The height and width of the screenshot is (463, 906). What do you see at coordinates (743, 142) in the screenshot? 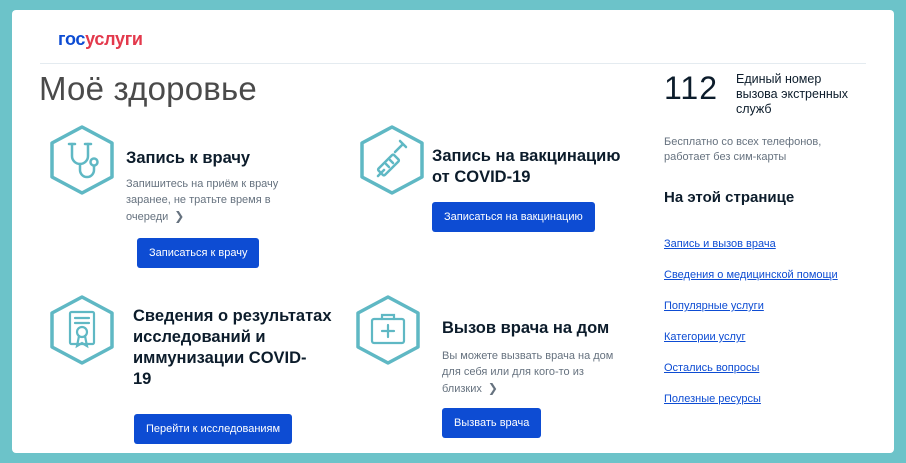
I see `note-line-1: Бесплатно со всех телефонов,` at bounding box center [743, 142].